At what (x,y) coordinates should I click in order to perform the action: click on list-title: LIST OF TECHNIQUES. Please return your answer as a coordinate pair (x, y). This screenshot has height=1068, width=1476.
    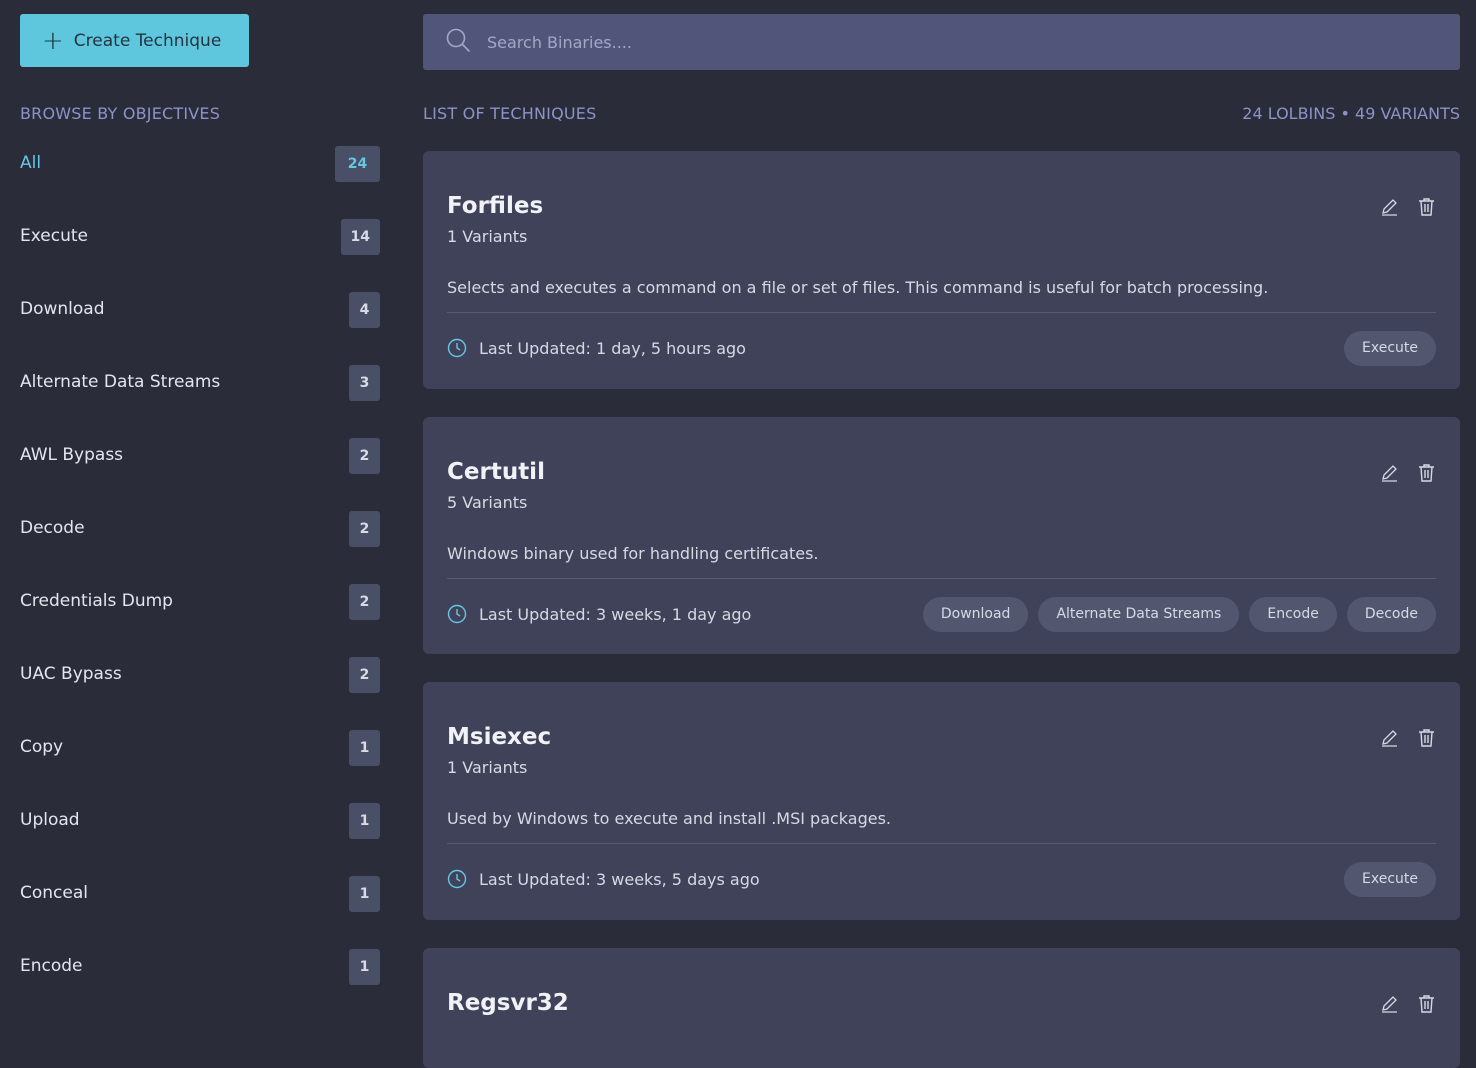
    Looking at the image, I should click on (510, 113).